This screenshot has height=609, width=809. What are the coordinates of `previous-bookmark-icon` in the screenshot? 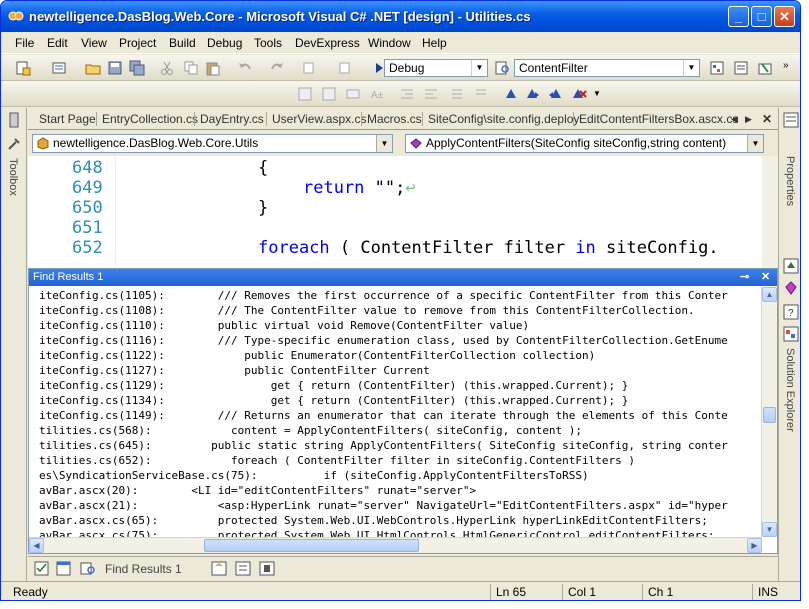 It's located at (555, 94).